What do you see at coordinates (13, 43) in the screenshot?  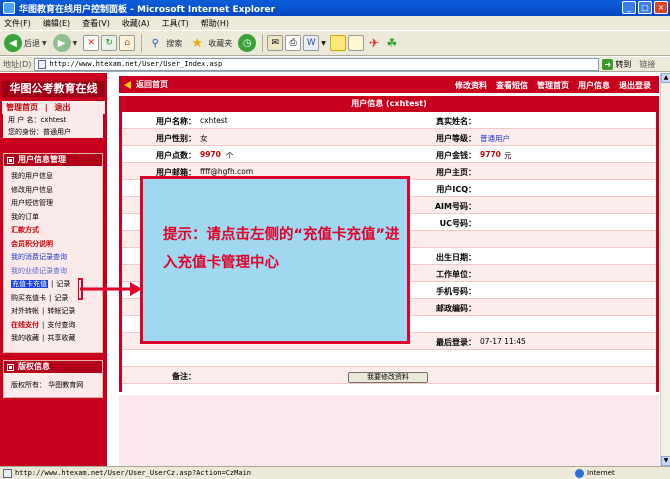 I see `back-arrow-icon: ◀` at bounding box center [13, 43].